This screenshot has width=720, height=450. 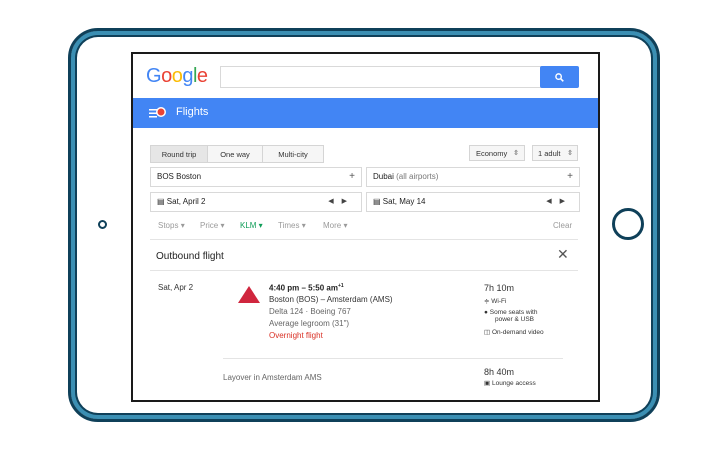 What do you see at coordinates (176, 287) in the screenshot?
I see `flight-date: Sat, Apr 2` at bounding box center [176, 287].